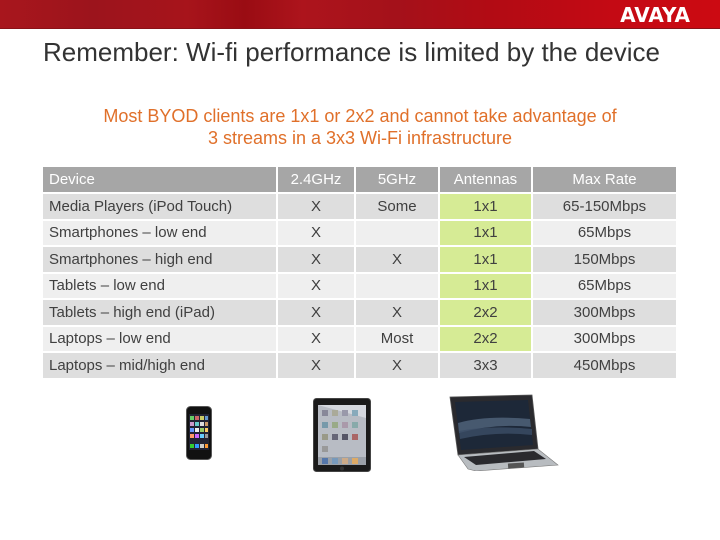 Image resolution: width=720 pixels, height=540 pixels. I want to click on cell-device: Media Players (iPod Touch), so click(159, 206).